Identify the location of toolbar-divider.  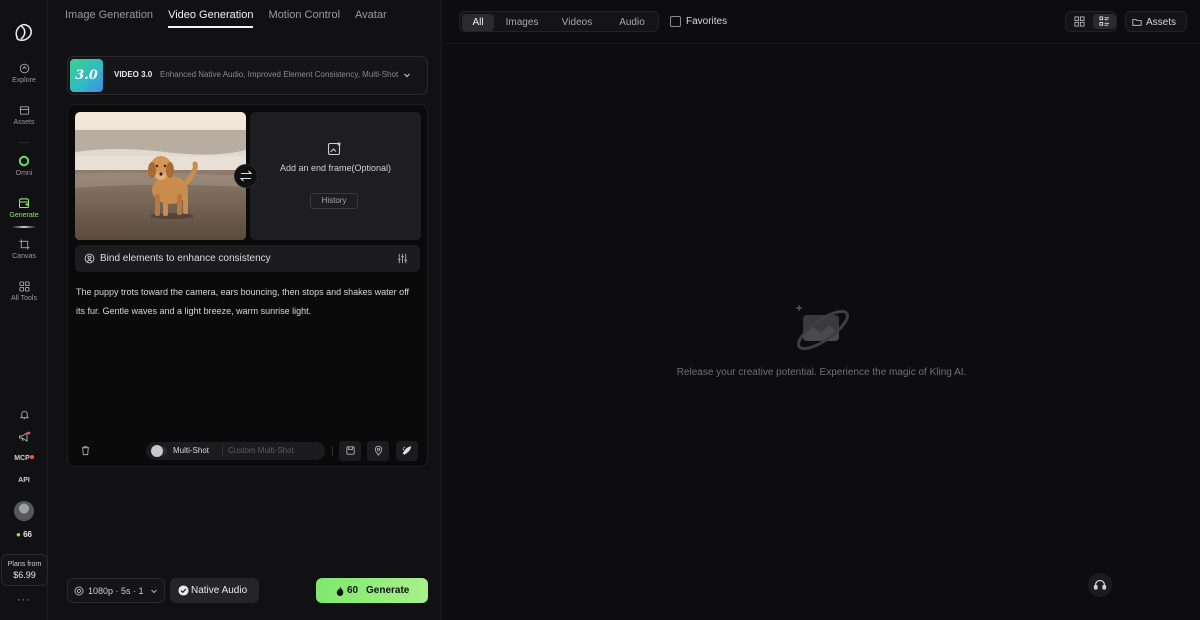
(332, 451).